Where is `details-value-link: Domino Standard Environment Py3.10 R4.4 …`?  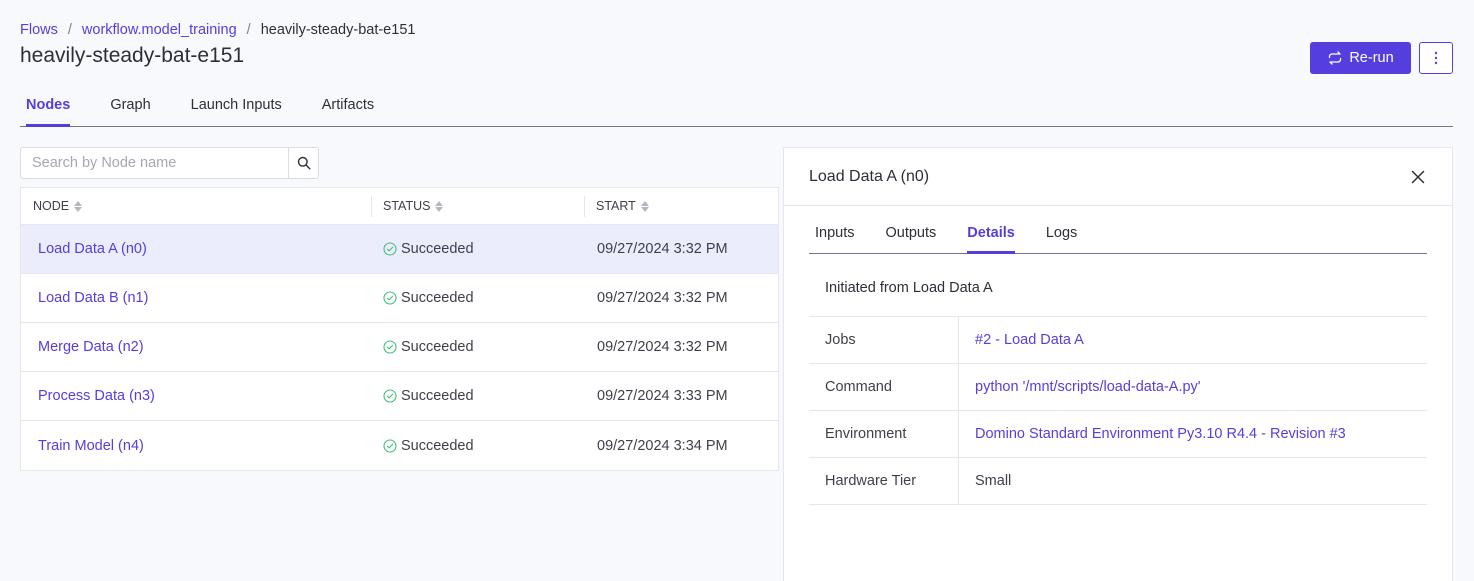 details-value-link: Domino Standard Environment Py3.10 R4.4 … is located at coordinates (1193, 434).